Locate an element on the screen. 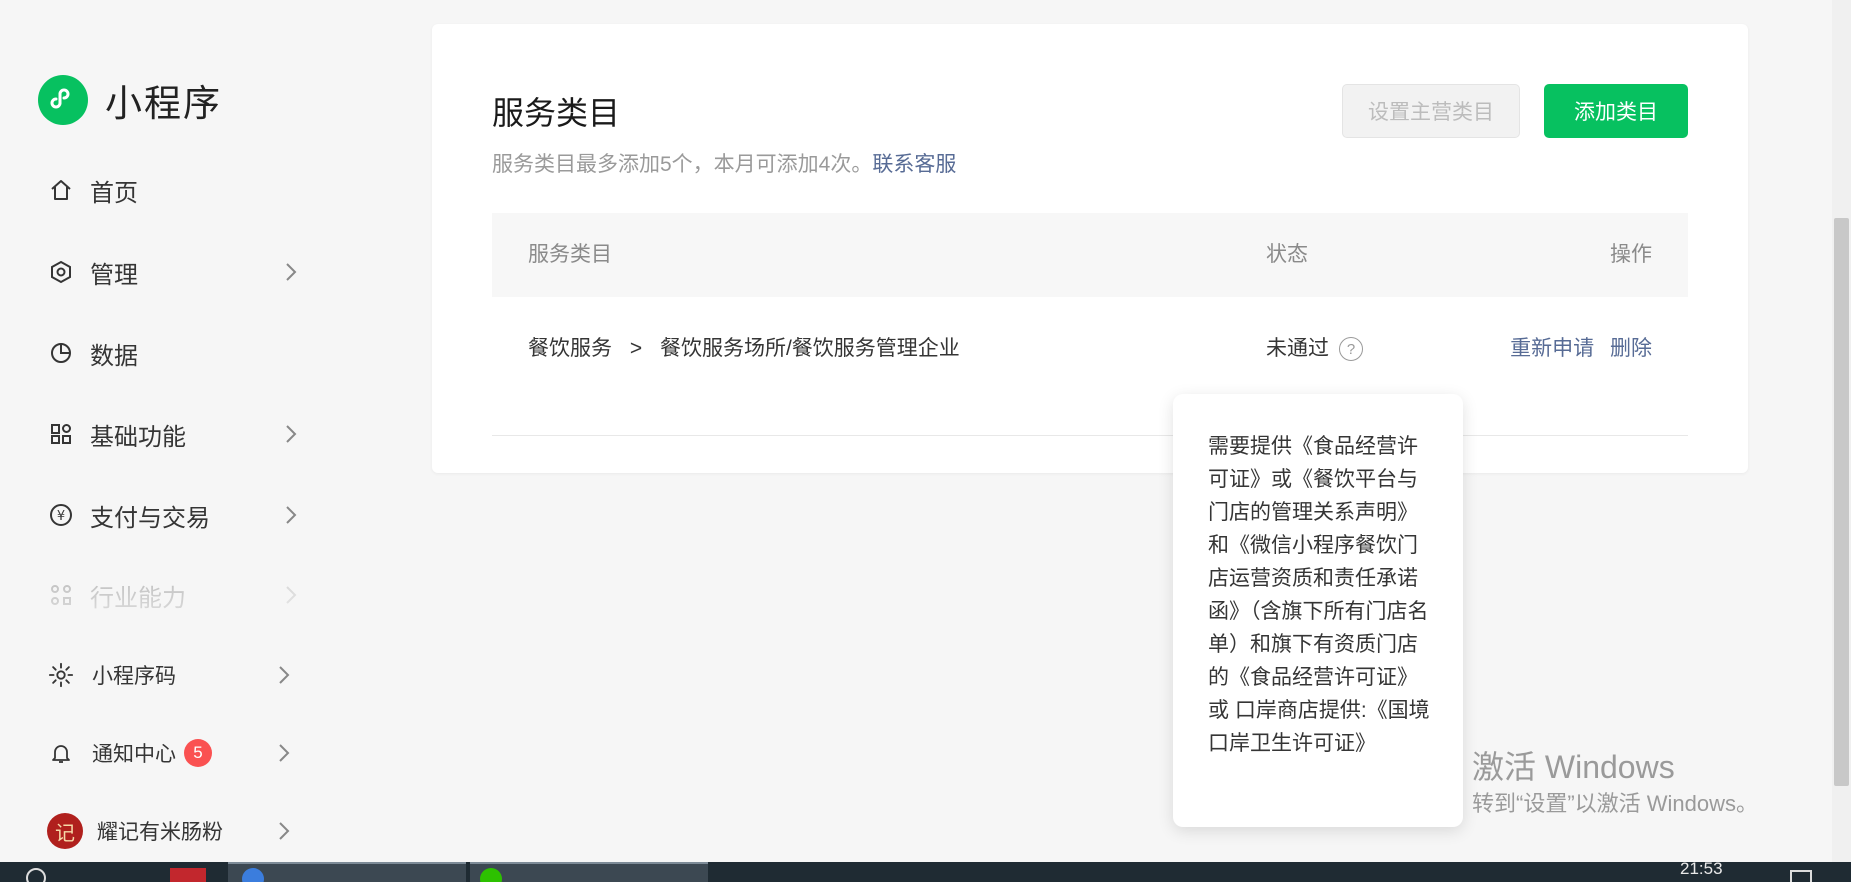 This screenshot has width=1851, height=882. notification-count-badge: 5 is located at coordinates (198, 753).